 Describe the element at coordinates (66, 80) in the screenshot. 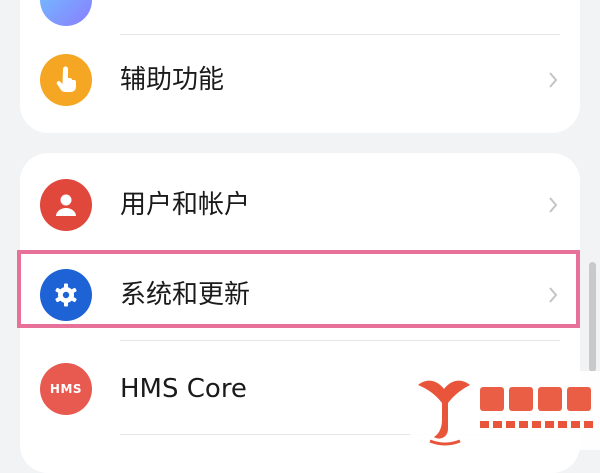

I see `hand-pointer-icon` at that location.